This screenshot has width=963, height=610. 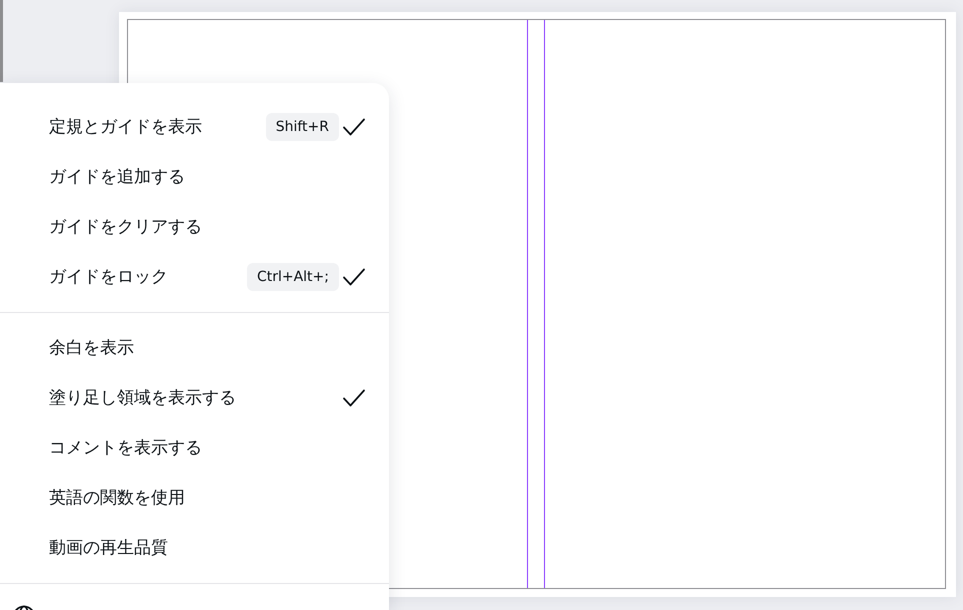 What do you see at coordinates (292, 277) in the screenshot?
I see `shortcut-badge: Ctrl+Alt+;` at bounding box center [292, 277].